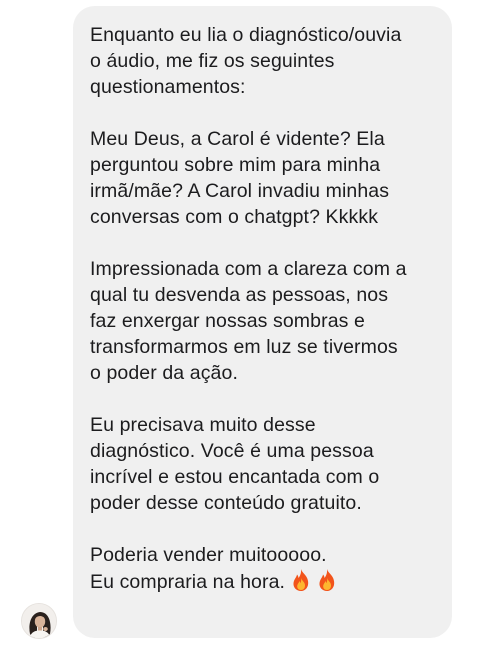 This screenshot has height=646, width=480. Describe the element at coordinates (188, 582) in the screenshot. I see `message-line: Eu compraria na hora.` at that location.